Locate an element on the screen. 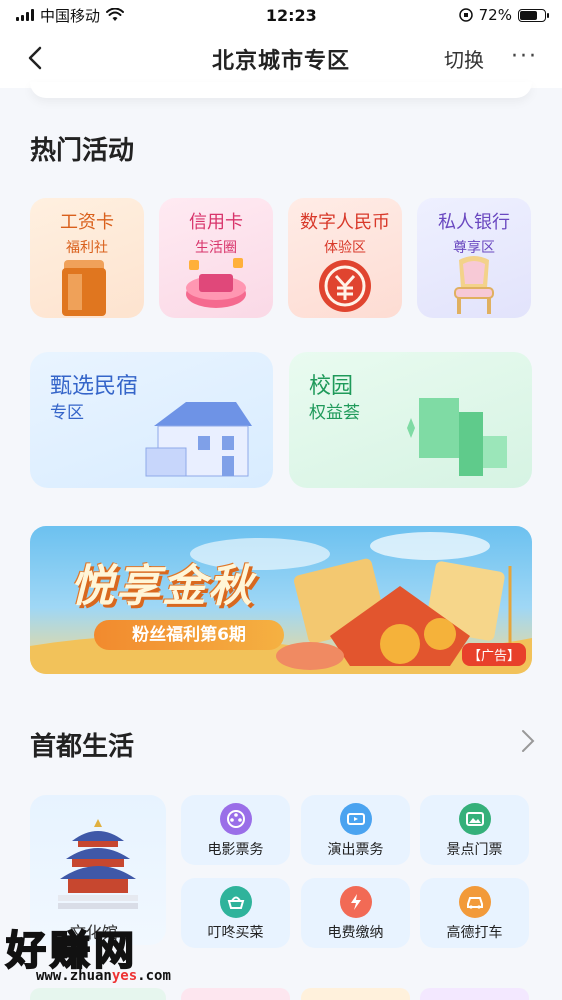 The height and width of the screenshot is (1000, 562). tile-salary-card: 工资卡 福利社 is located at coordinates (87, 258).